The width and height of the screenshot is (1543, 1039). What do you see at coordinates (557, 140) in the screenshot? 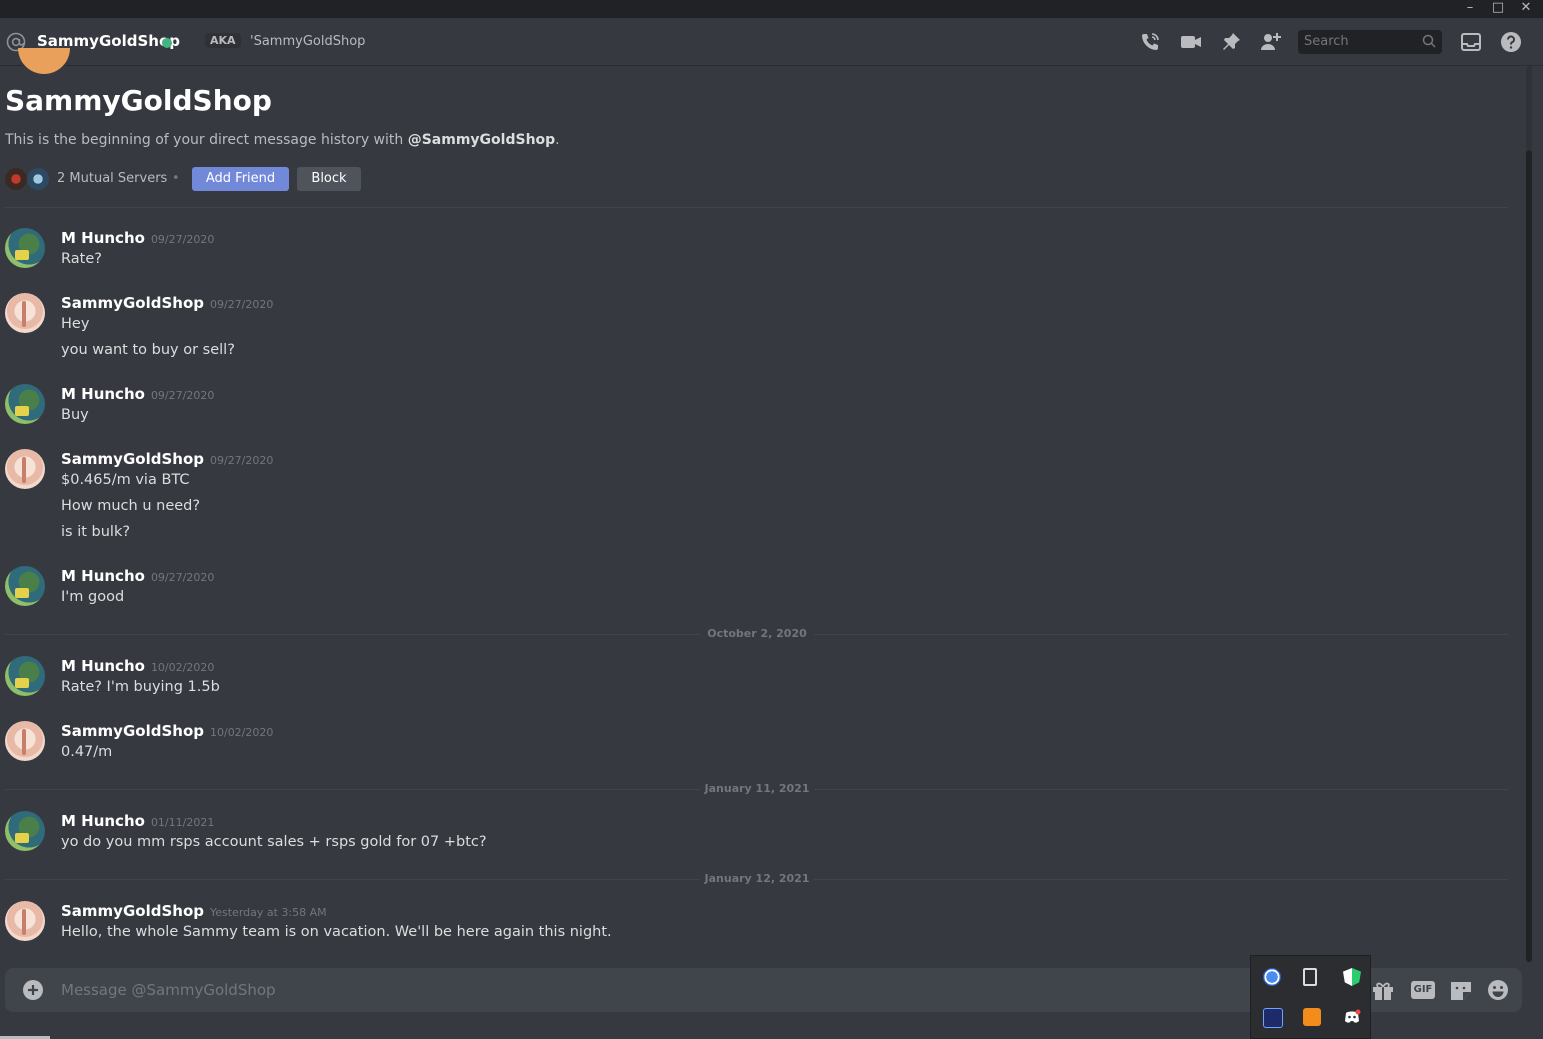
I see `intro-text-suffix: .` at bounding box center [557, 140].